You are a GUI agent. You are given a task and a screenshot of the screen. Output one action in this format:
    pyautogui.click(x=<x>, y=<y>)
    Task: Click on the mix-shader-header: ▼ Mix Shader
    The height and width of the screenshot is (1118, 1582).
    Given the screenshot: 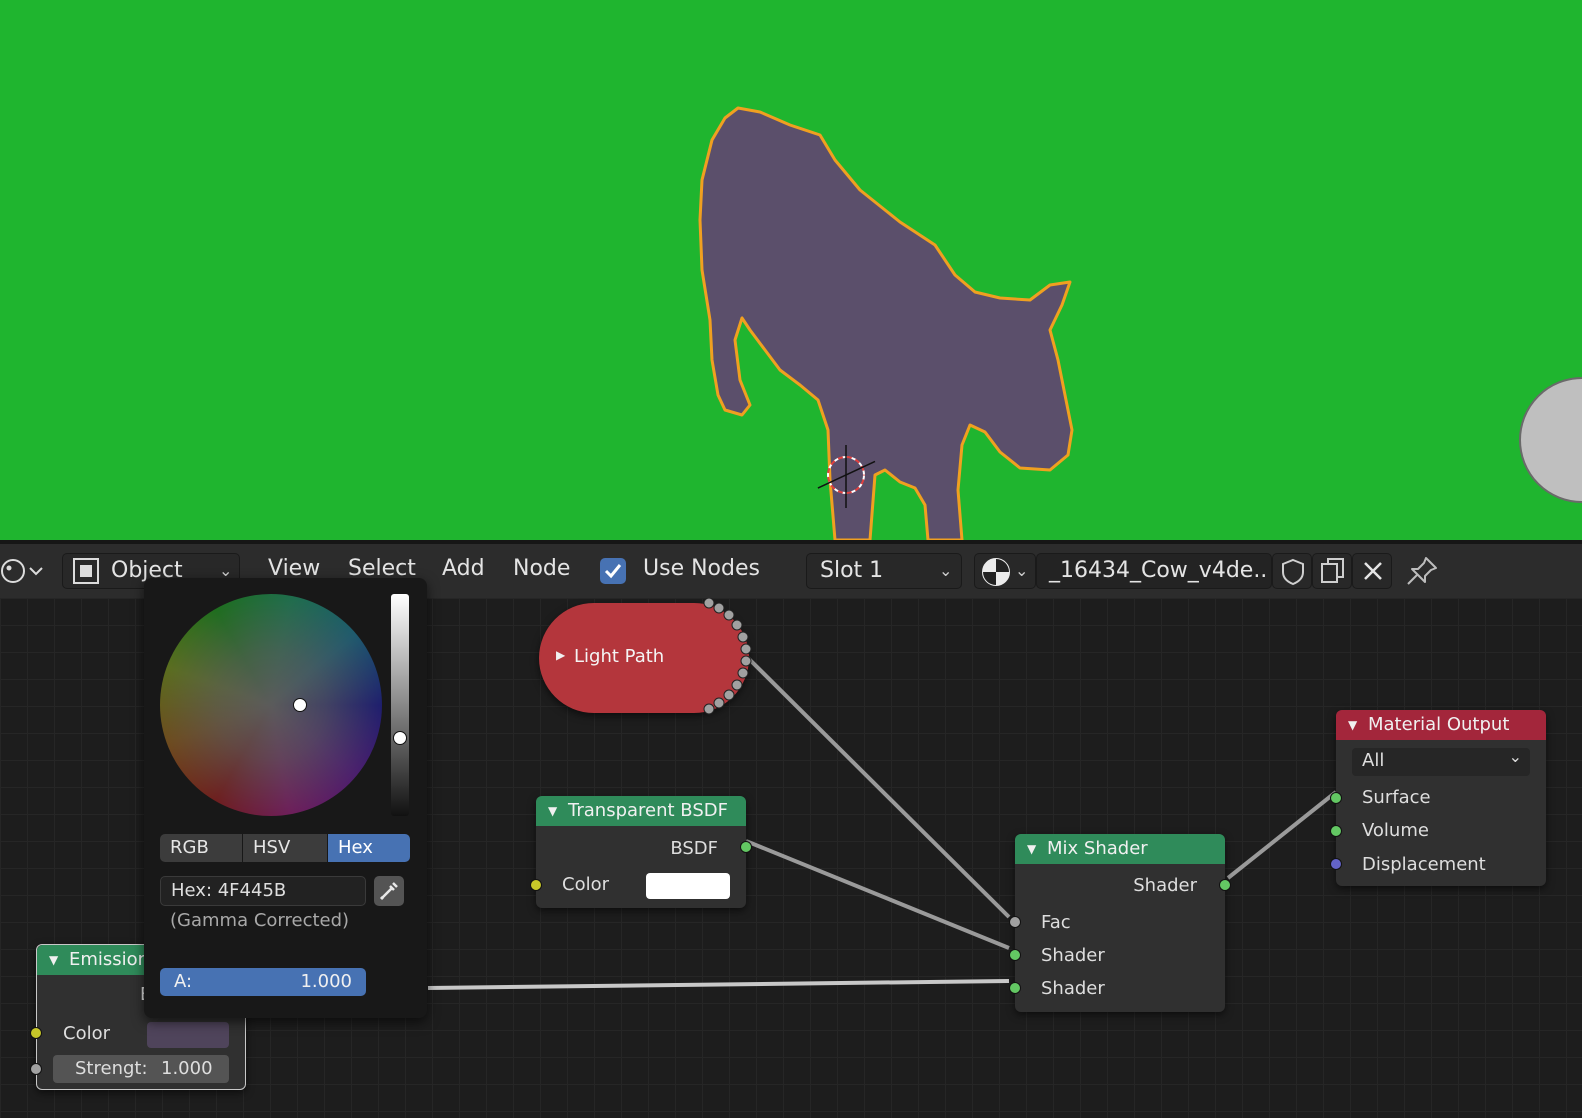 What is the action you would take?
    pyautogui.click(x=1120, y=849)
    